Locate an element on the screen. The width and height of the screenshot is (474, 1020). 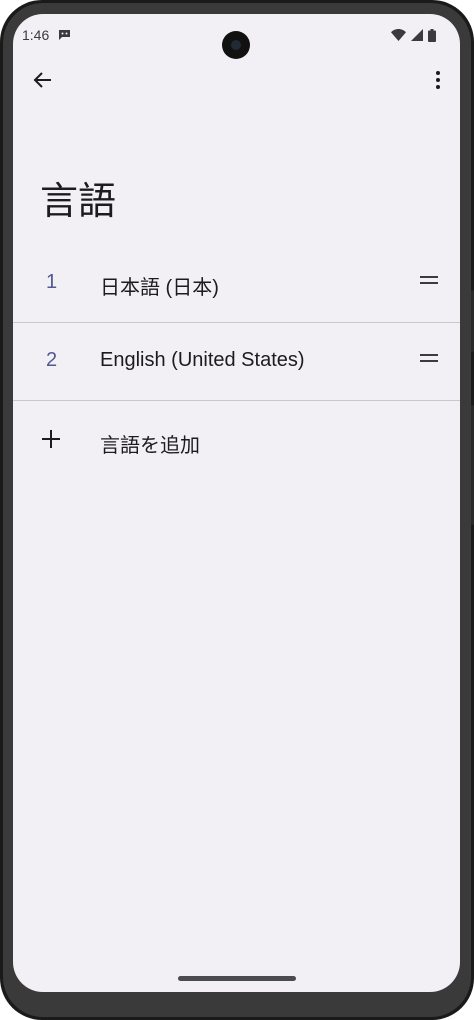
status-time: 1:46 is located at coordinates (36, 35).